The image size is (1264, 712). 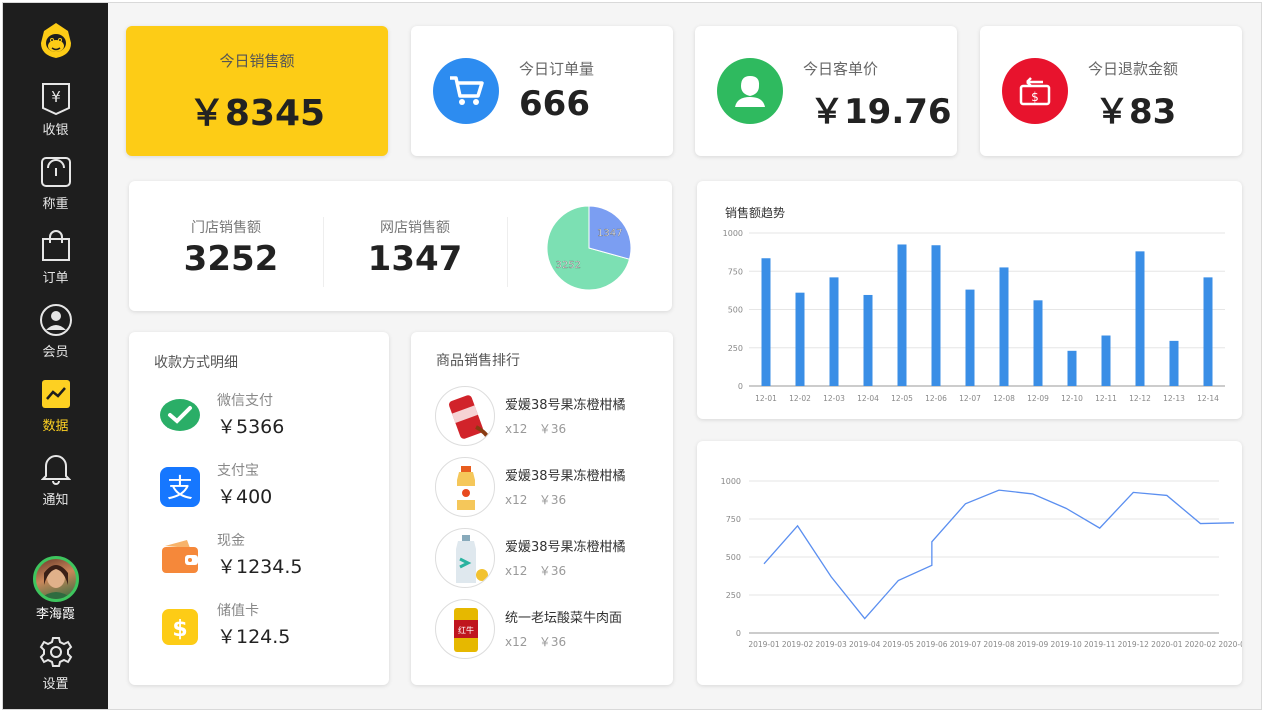 I want to click on ranking-item: 红牛 统一老坛酸菜牛肉面 x12 ￥36, so click(x=550, y=630).